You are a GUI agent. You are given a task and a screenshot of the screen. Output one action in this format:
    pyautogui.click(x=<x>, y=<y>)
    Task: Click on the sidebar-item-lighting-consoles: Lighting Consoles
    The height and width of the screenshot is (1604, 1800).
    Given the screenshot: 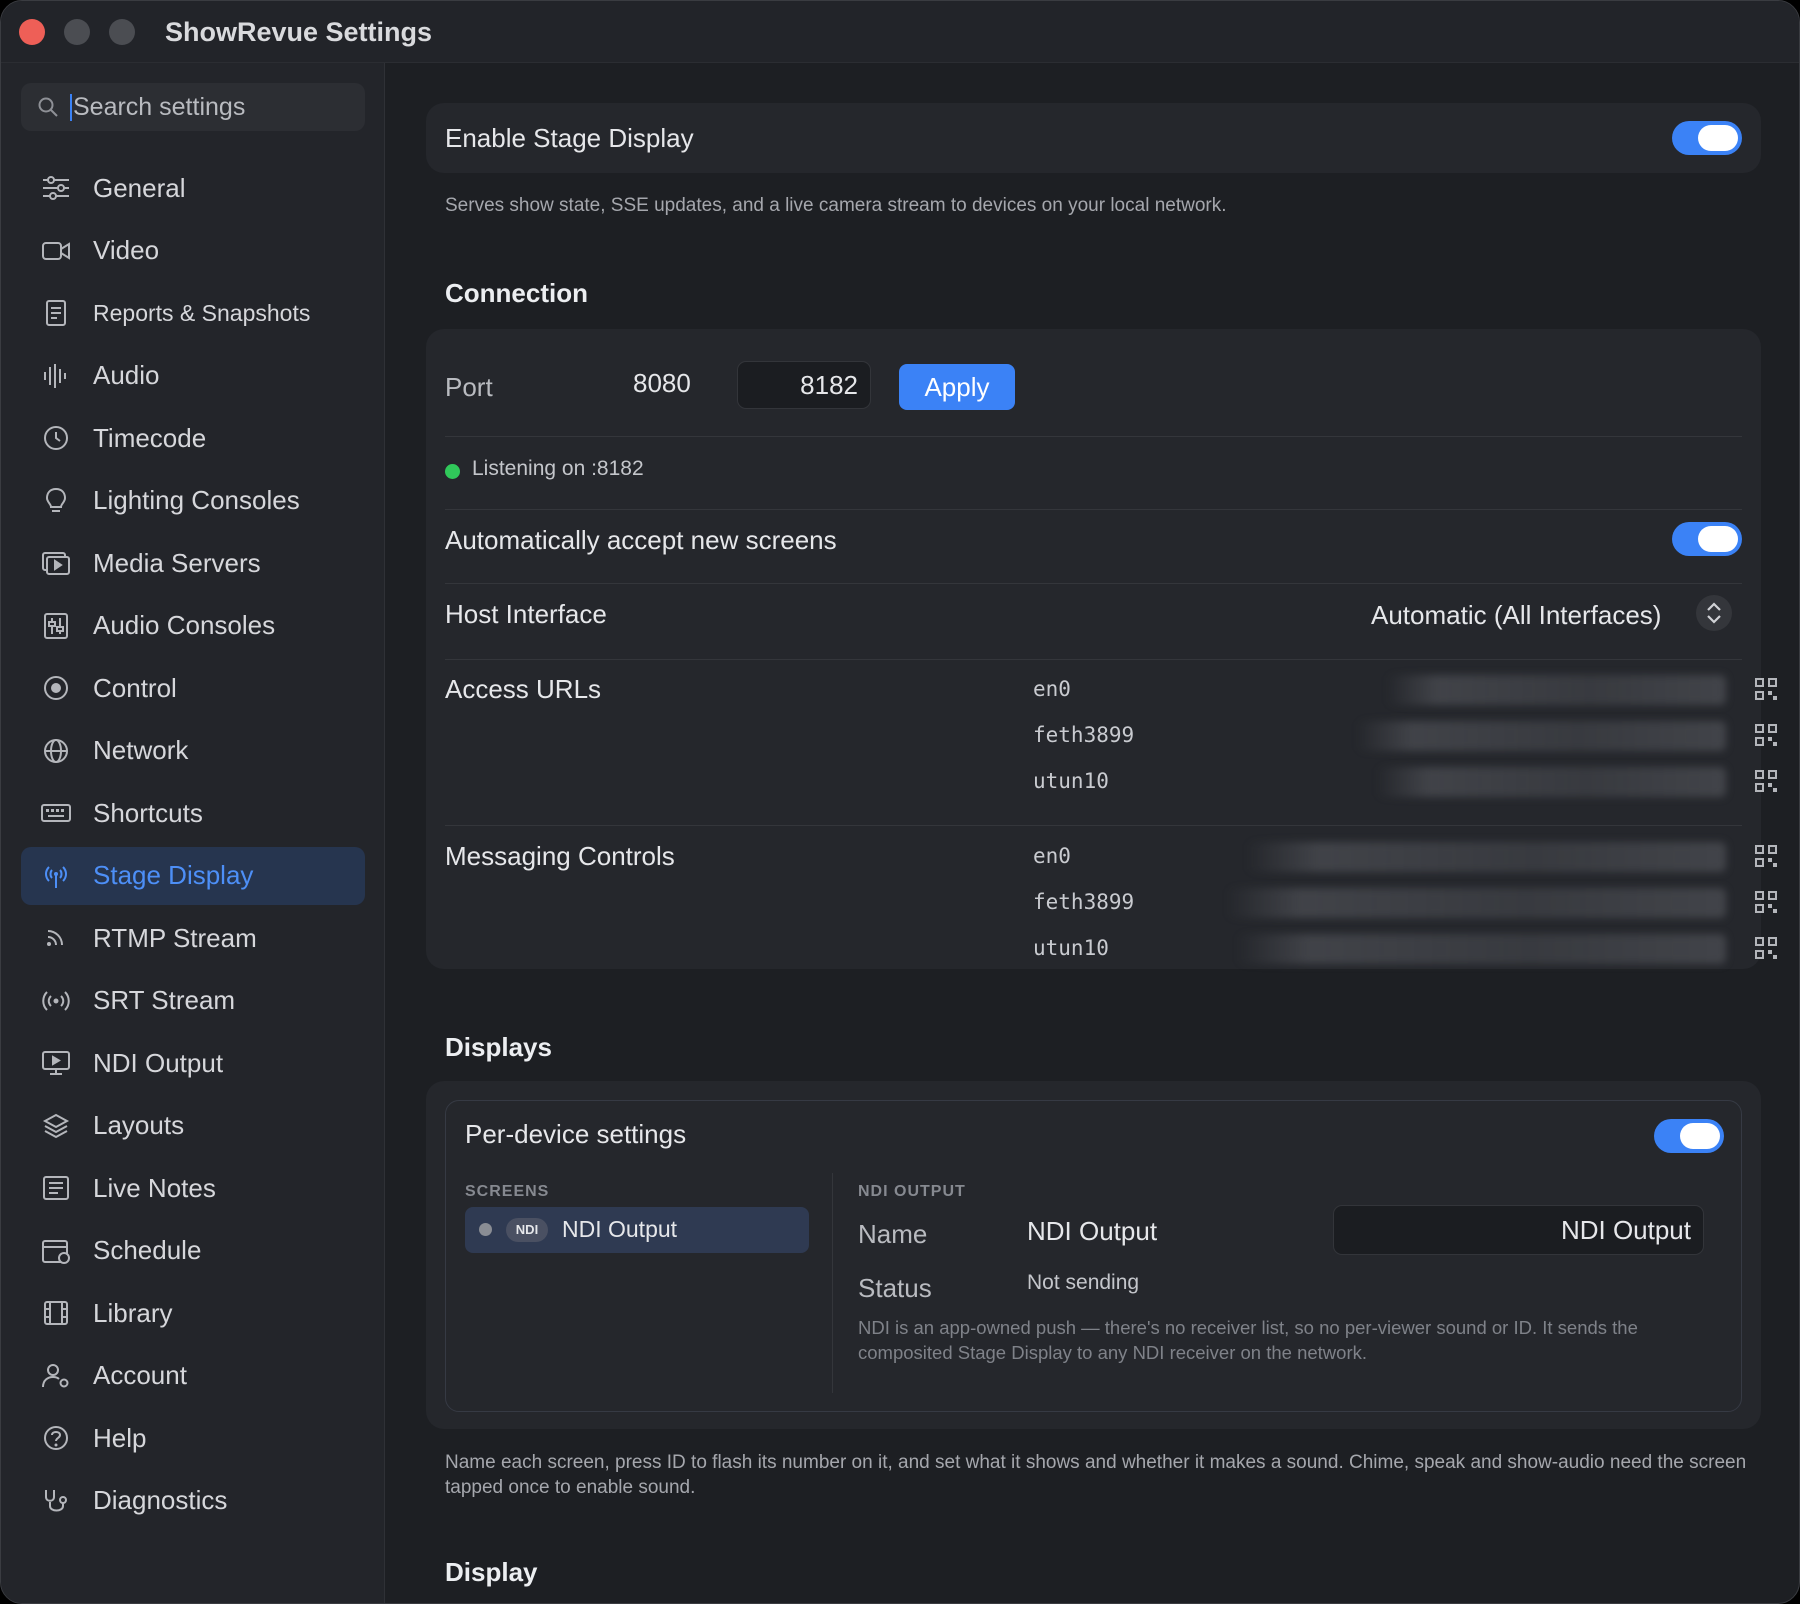 What is the action you would take?
    pyautogui.click(x=193, y=501)
    